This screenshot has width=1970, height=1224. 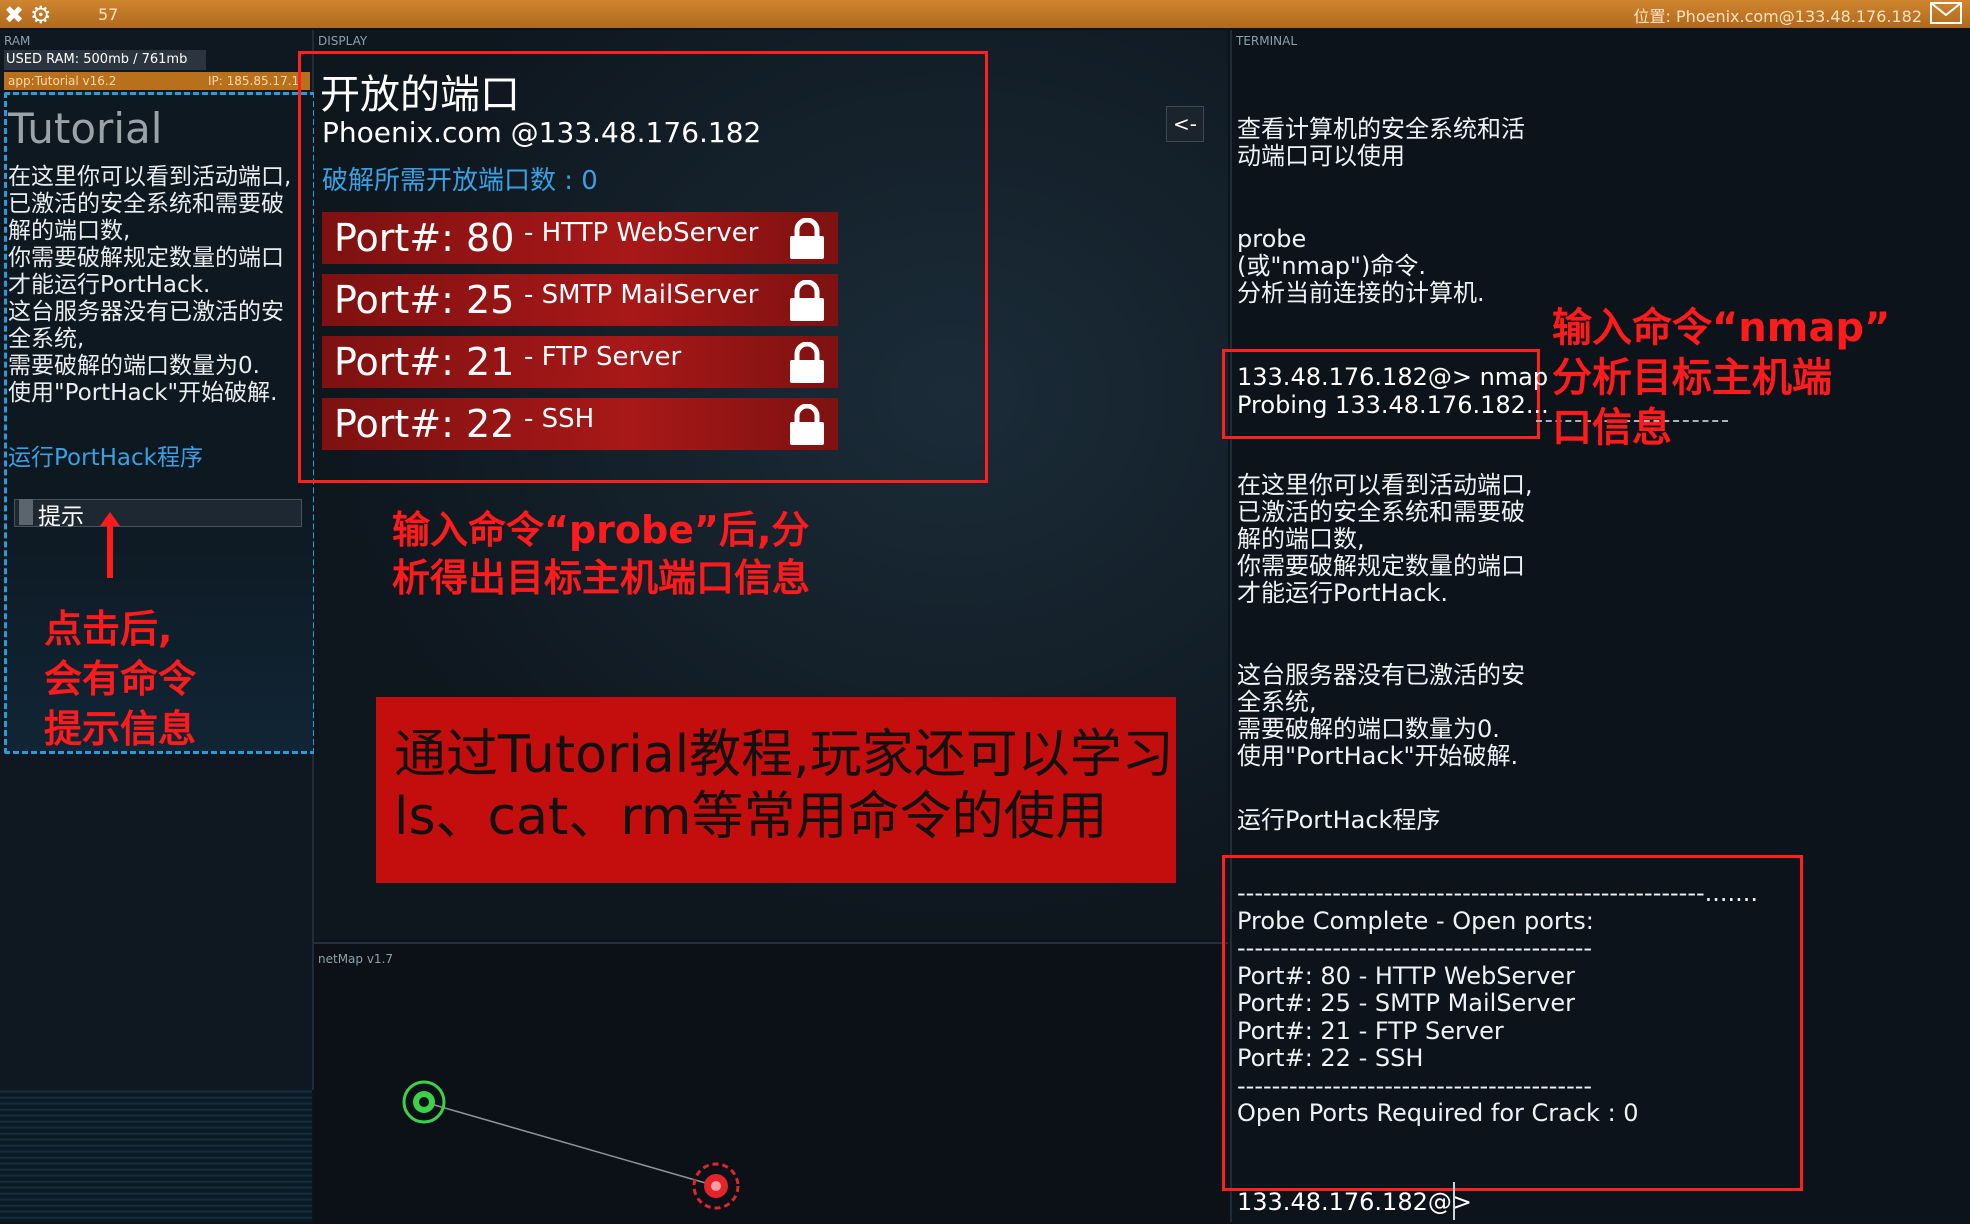 What do you see at coordinates (603, 357) in the screenshot?
I see `port-service: - FTP Server` at bounding box center [603, 357].